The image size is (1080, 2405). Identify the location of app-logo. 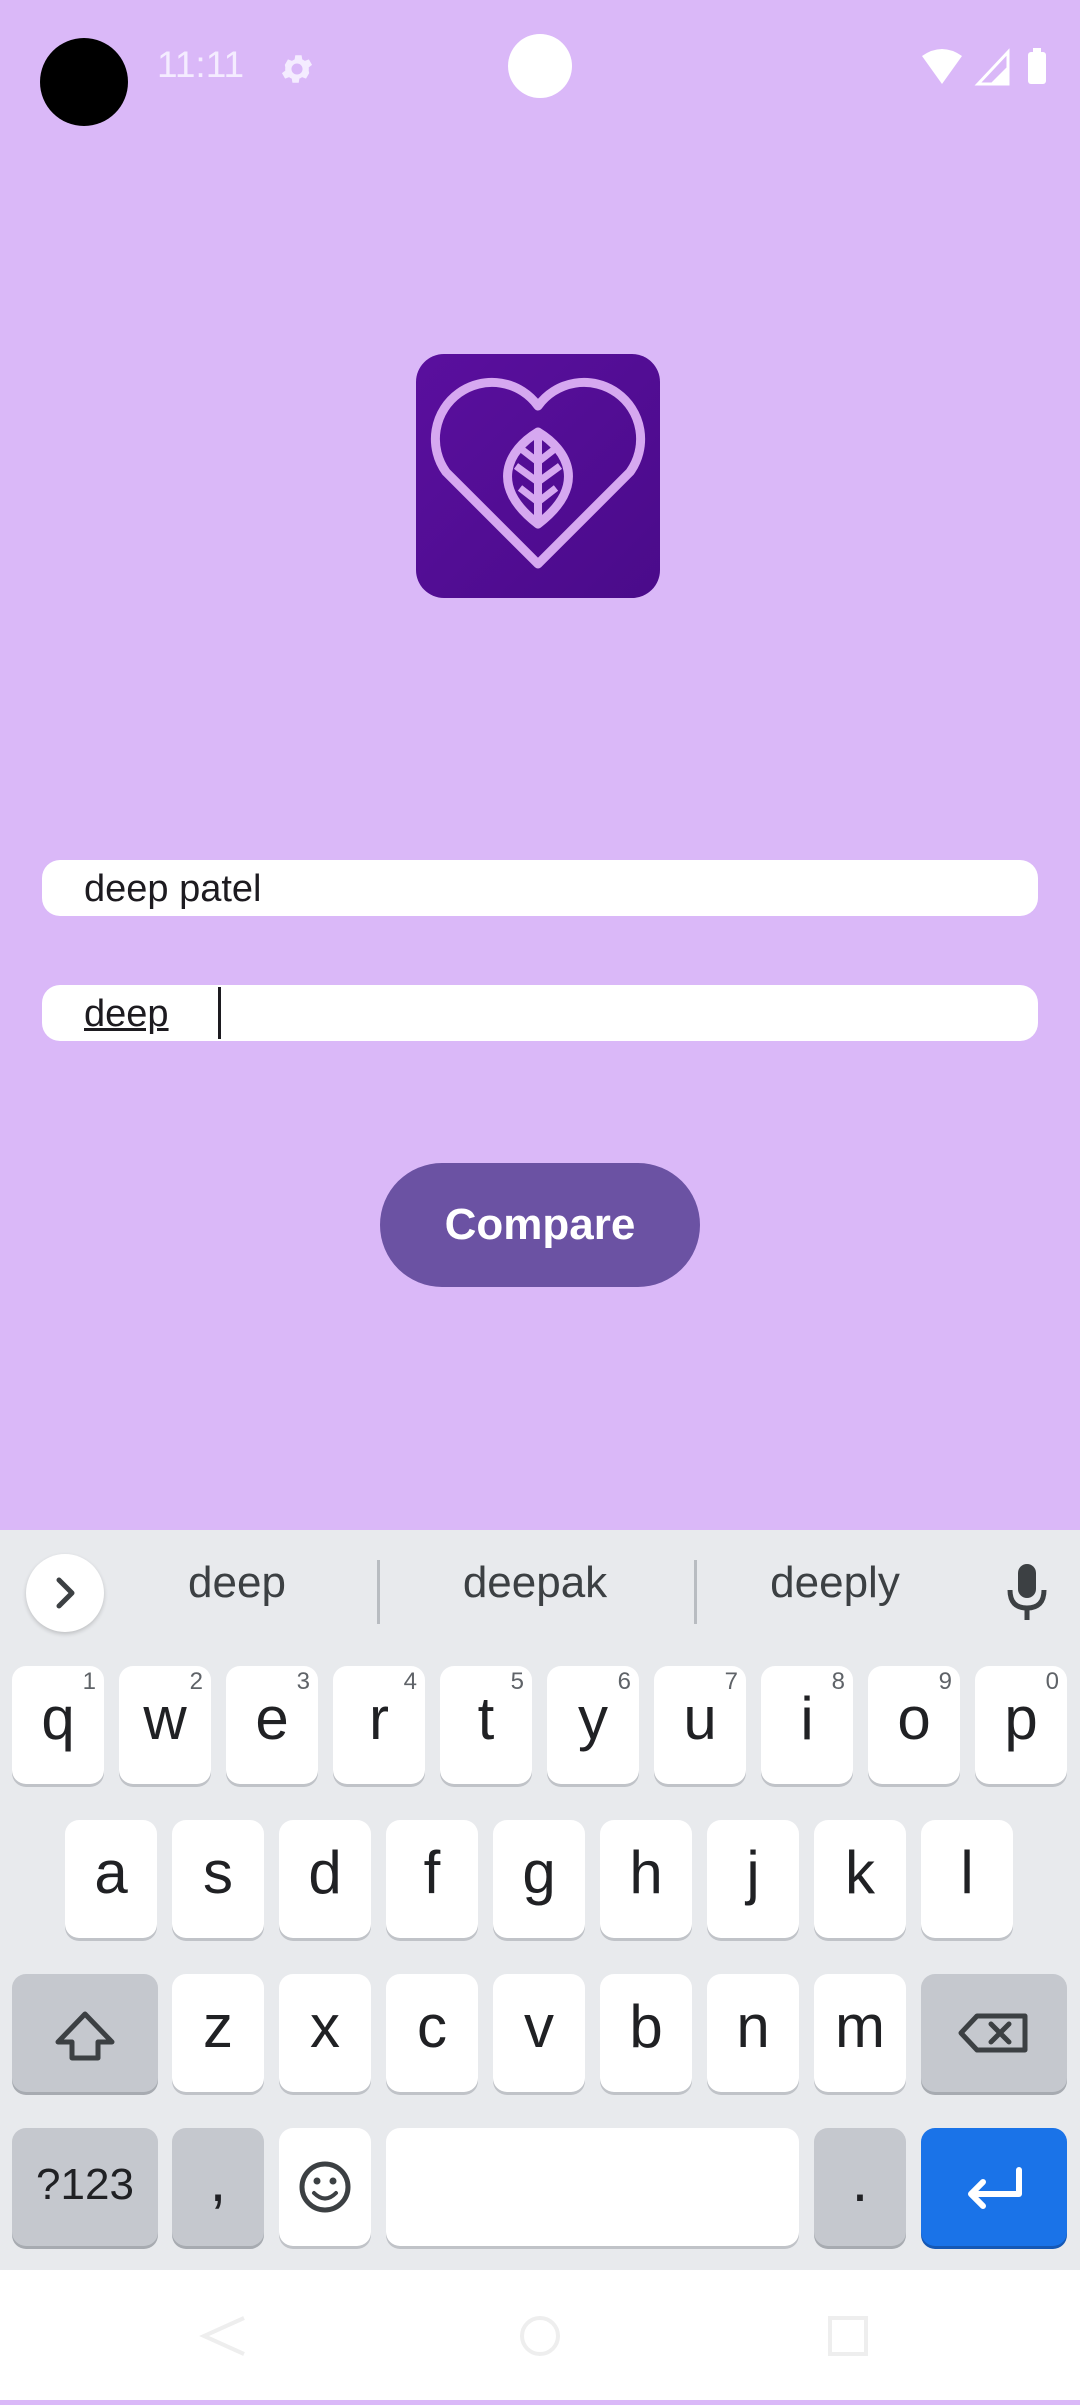
(538, 476).